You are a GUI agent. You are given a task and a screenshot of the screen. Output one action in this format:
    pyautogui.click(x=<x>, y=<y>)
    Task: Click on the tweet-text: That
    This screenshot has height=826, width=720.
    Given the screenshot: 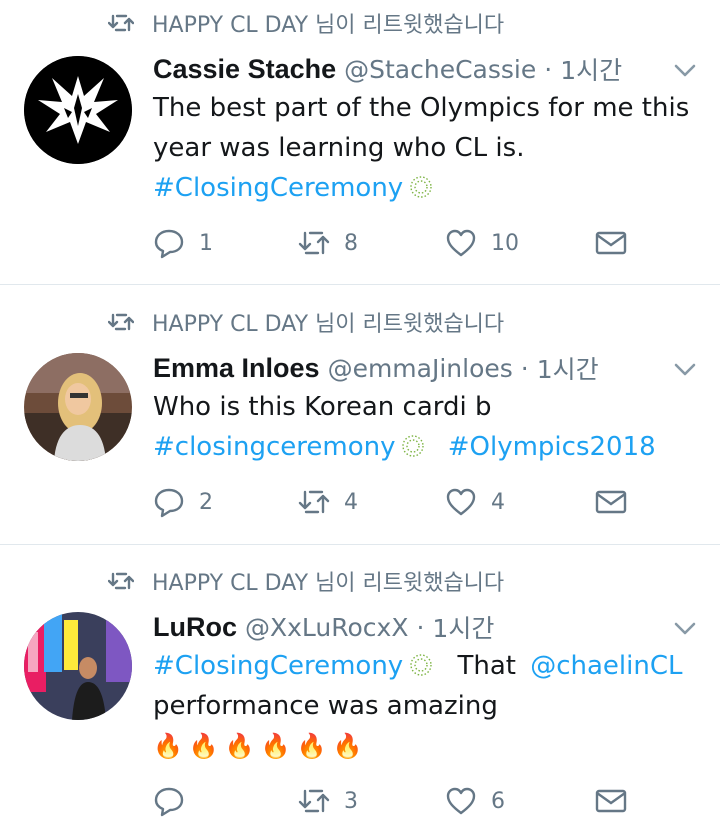 What is the action you would take?
    pyautogui.click(x=486, y=666)
    